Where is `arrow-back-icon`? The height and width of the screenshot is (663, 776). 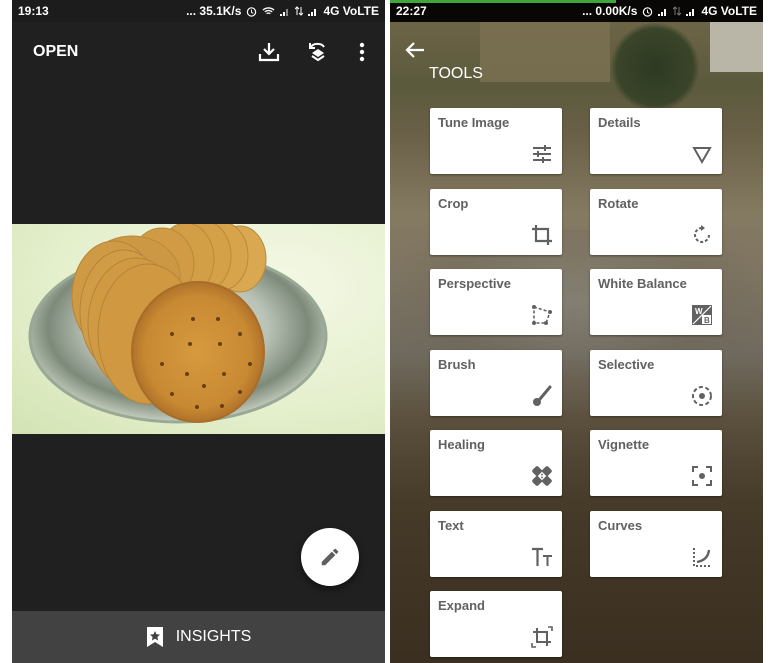
arrow-back-icon is located at coordinates (415, 50).